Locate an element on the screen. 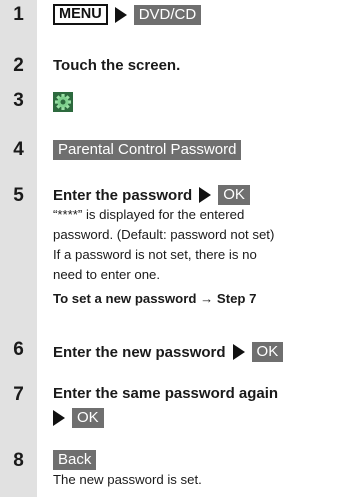 The width and height of the screenshot is (348, 497). step-note-line: password. (Default: password not set) is located at coordinates (164, 234).